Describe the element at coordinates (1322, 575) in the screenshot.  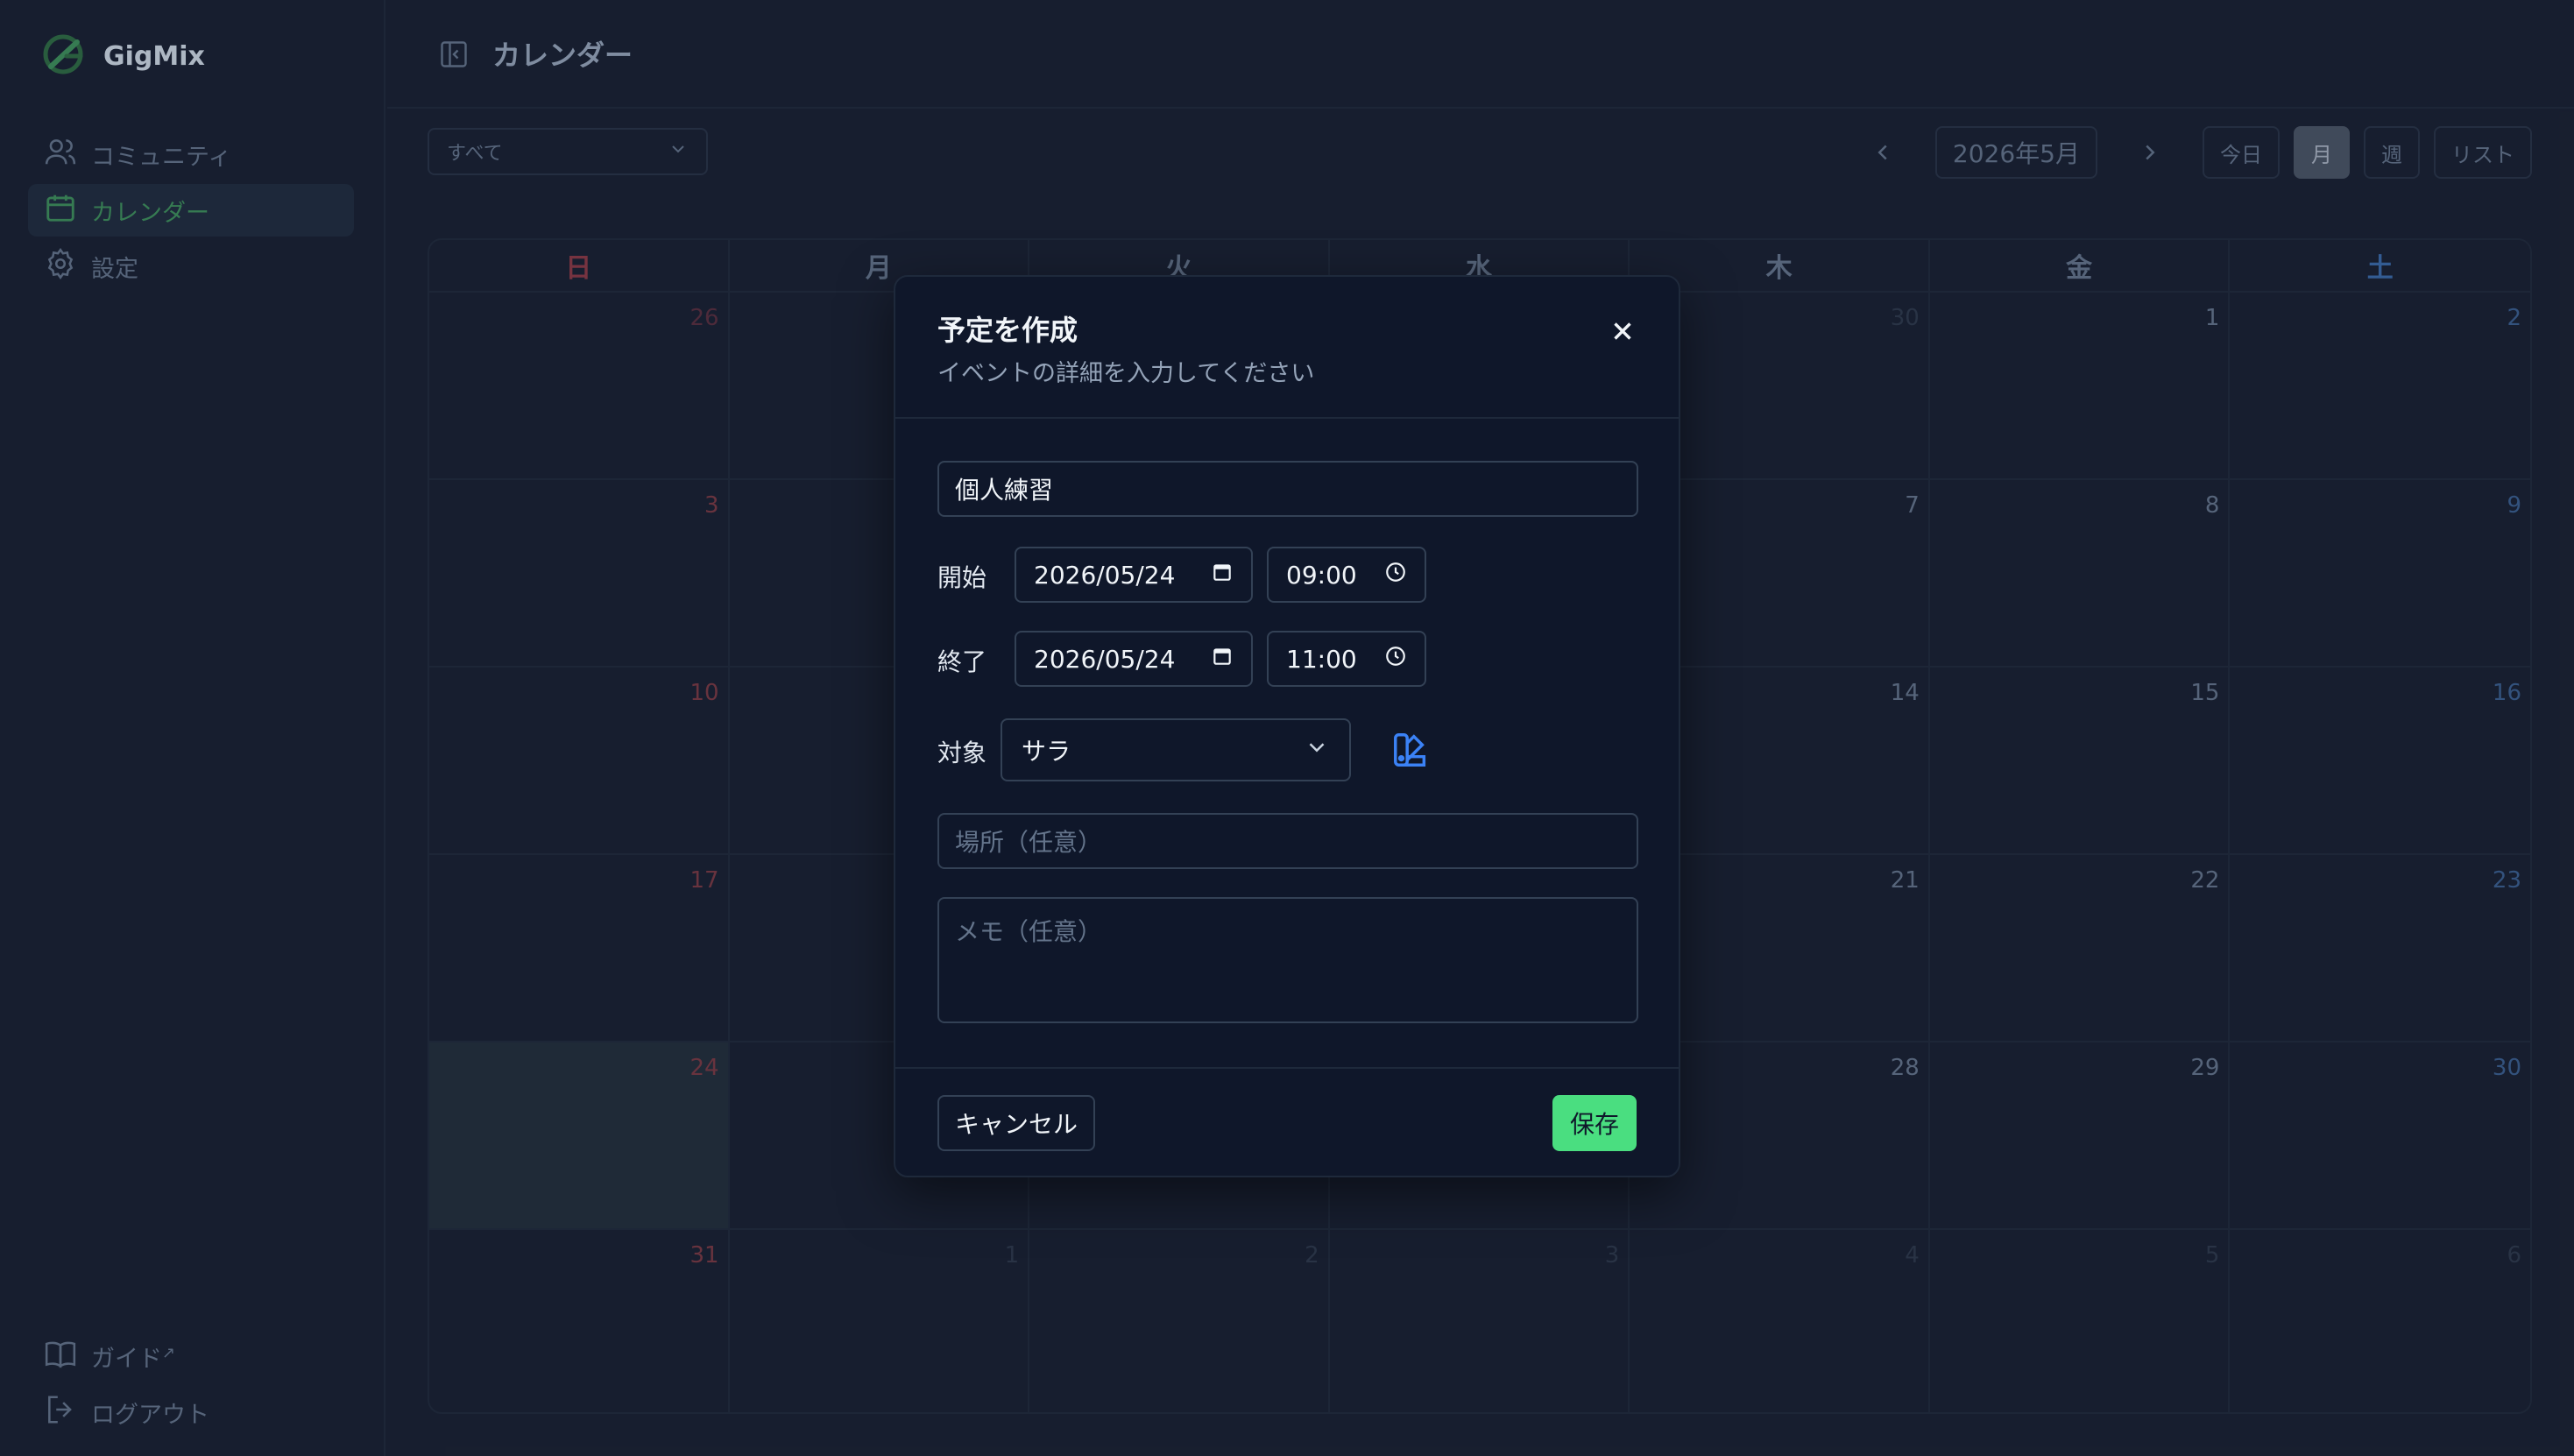
I see `start-time-value: 09:00` at that location.